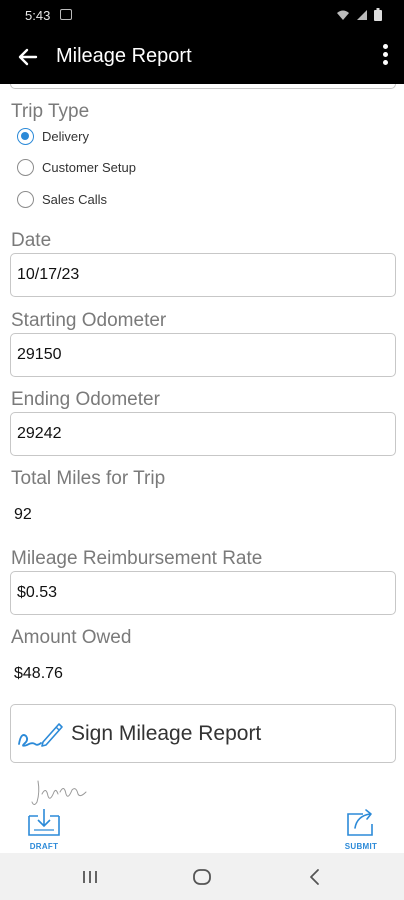 The height and width of the screenshot is (900, 404). I want to click on trip-type-label: Trip Type, so click(50, 111).